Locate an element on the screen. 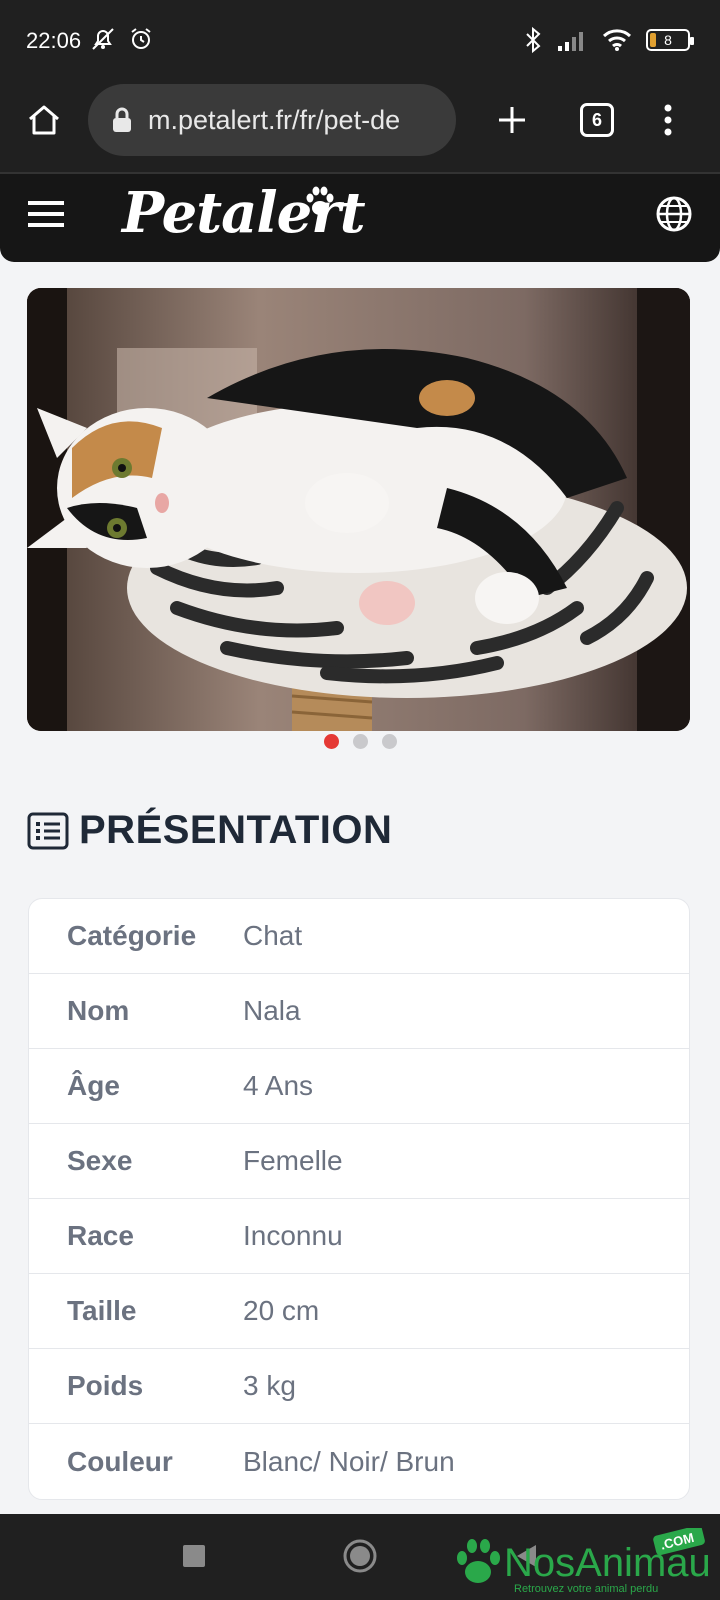 The height and width of the screenshot is (1600, 720). battery-level: 8 is located at coordinates (668, 40).